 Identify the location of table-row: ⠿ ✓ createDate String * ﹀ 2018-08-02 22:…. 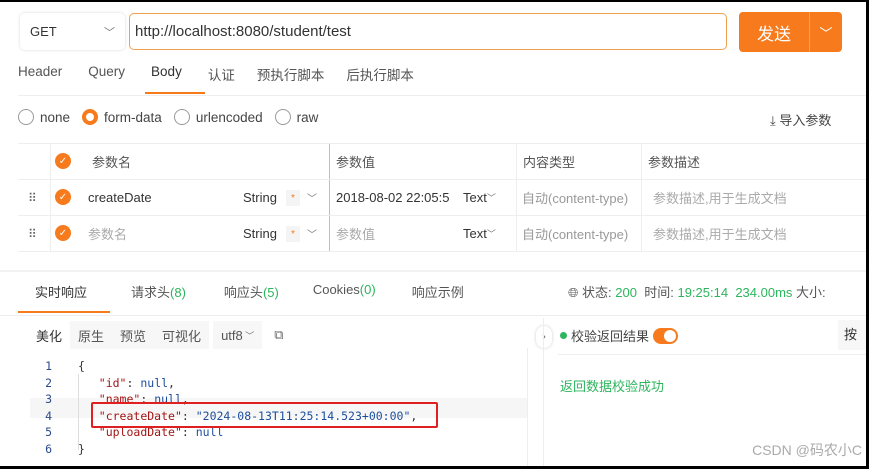
(442, 198).